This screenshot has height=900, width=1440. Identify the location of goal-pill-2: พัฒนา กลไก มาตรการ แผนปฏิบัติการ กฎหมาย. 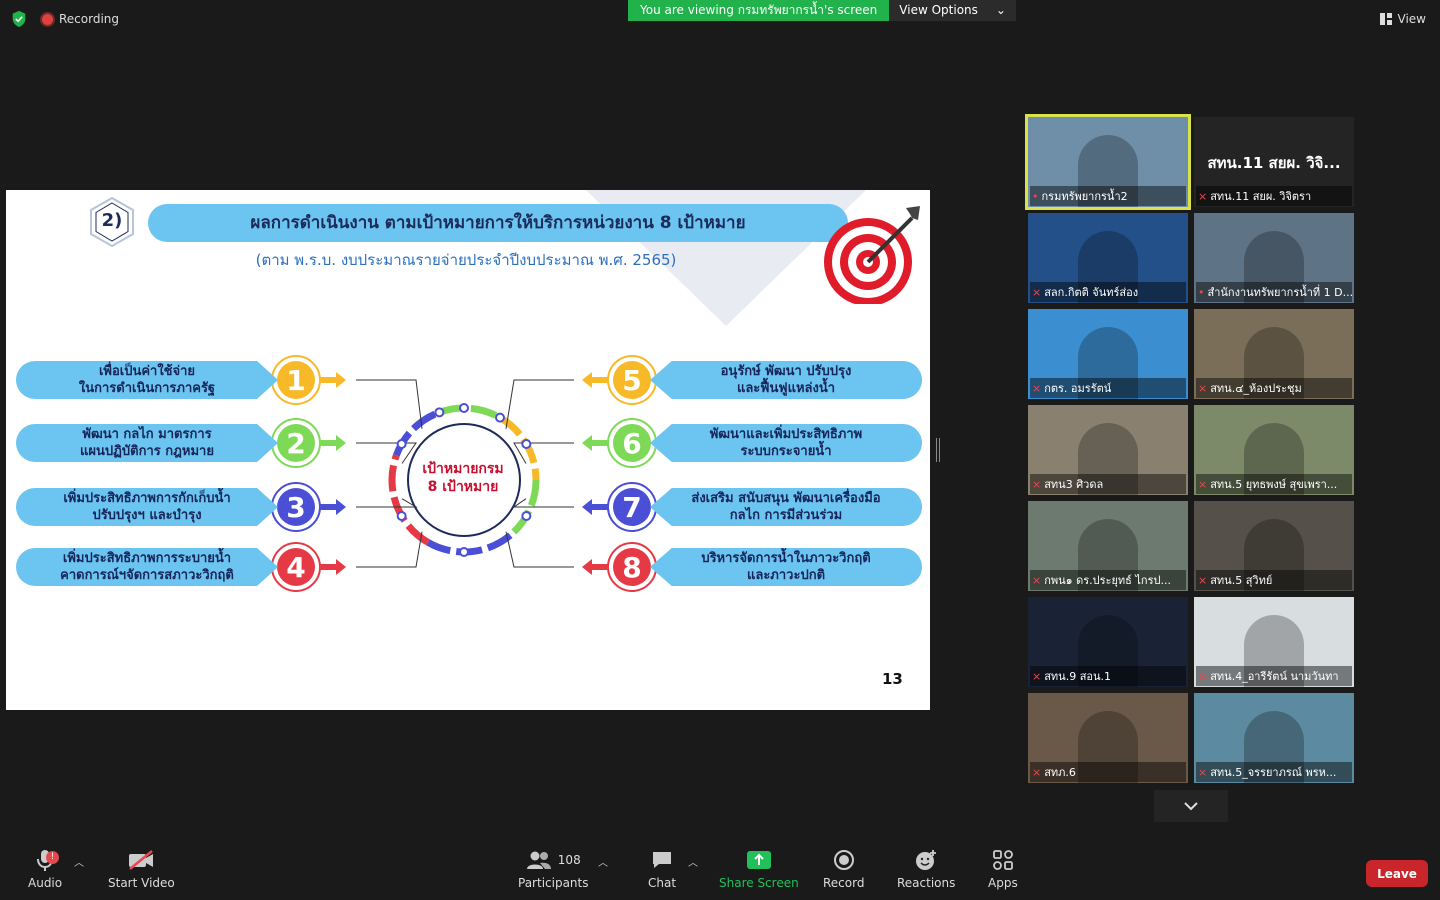
(147, 443).